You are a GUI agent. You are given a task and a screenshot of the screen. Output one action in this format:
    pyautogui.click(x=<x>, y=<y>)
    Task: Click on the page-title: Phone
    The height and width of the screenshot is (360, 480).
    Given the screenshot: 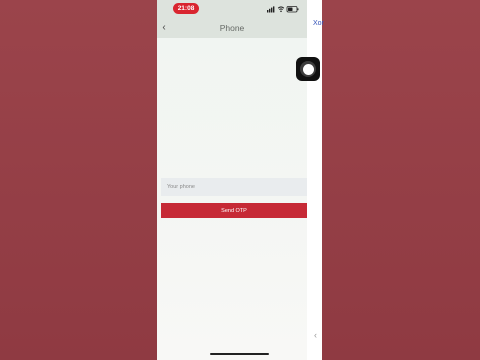 What is the action you would take?
    pyautogui.click(x=232, y=28)
    